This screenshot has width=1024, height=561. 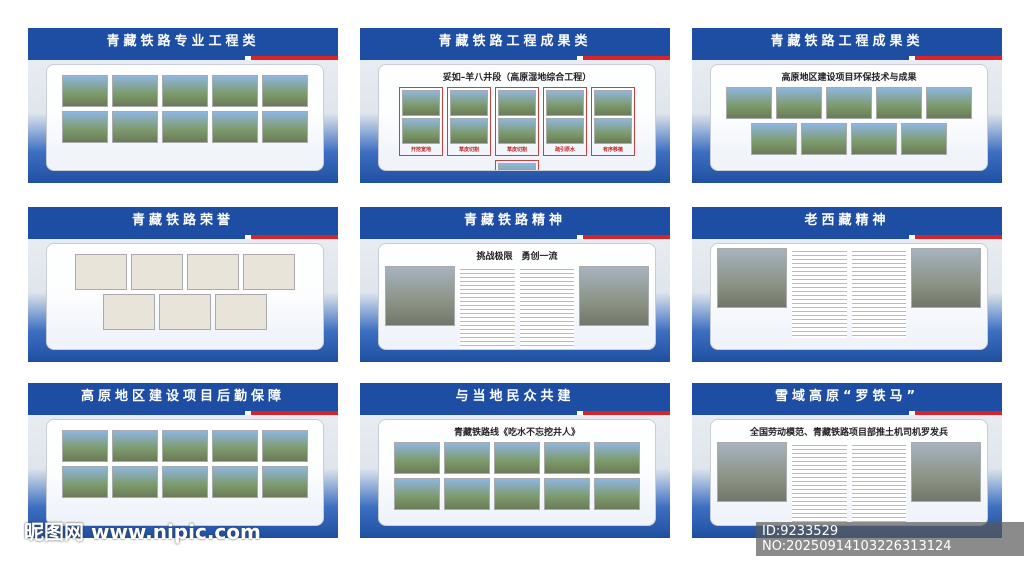 What do you see at coordinates (183, 221) in the screenshot?
I see `panel-title: 青藏铁路荣誉` at bounding box center [183, 221].